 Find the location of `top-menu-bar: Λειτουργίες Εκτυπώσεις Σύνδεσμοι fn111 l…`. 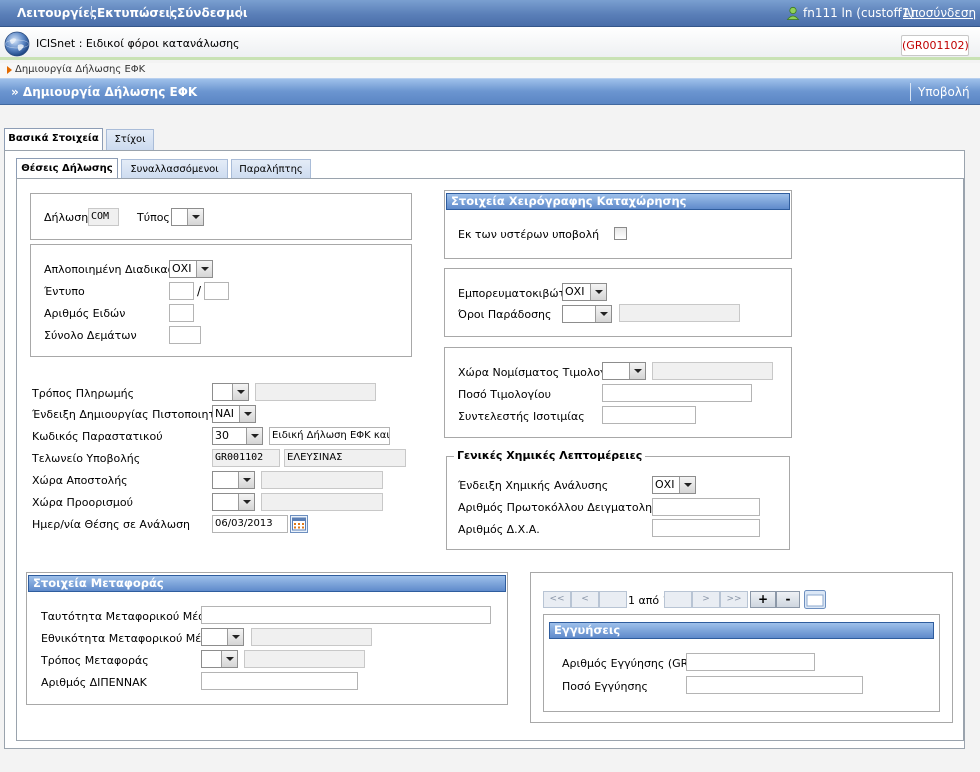

top-menu-bar: Λειτουργίες Εκτυπώσεις Σύνδεσμοι fn111 l… is located at coordinates (490, 13).